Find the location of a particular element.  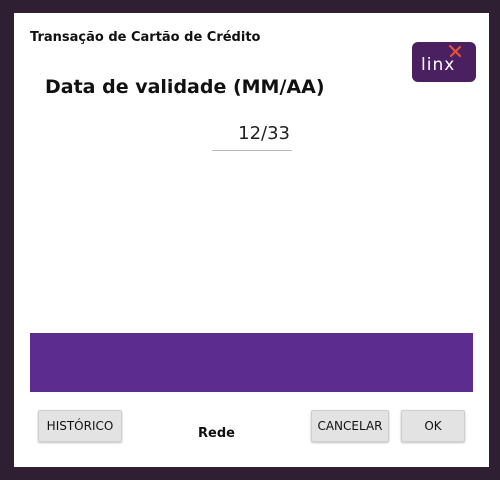

expiry-date-input is located at coordinates (252, 134).